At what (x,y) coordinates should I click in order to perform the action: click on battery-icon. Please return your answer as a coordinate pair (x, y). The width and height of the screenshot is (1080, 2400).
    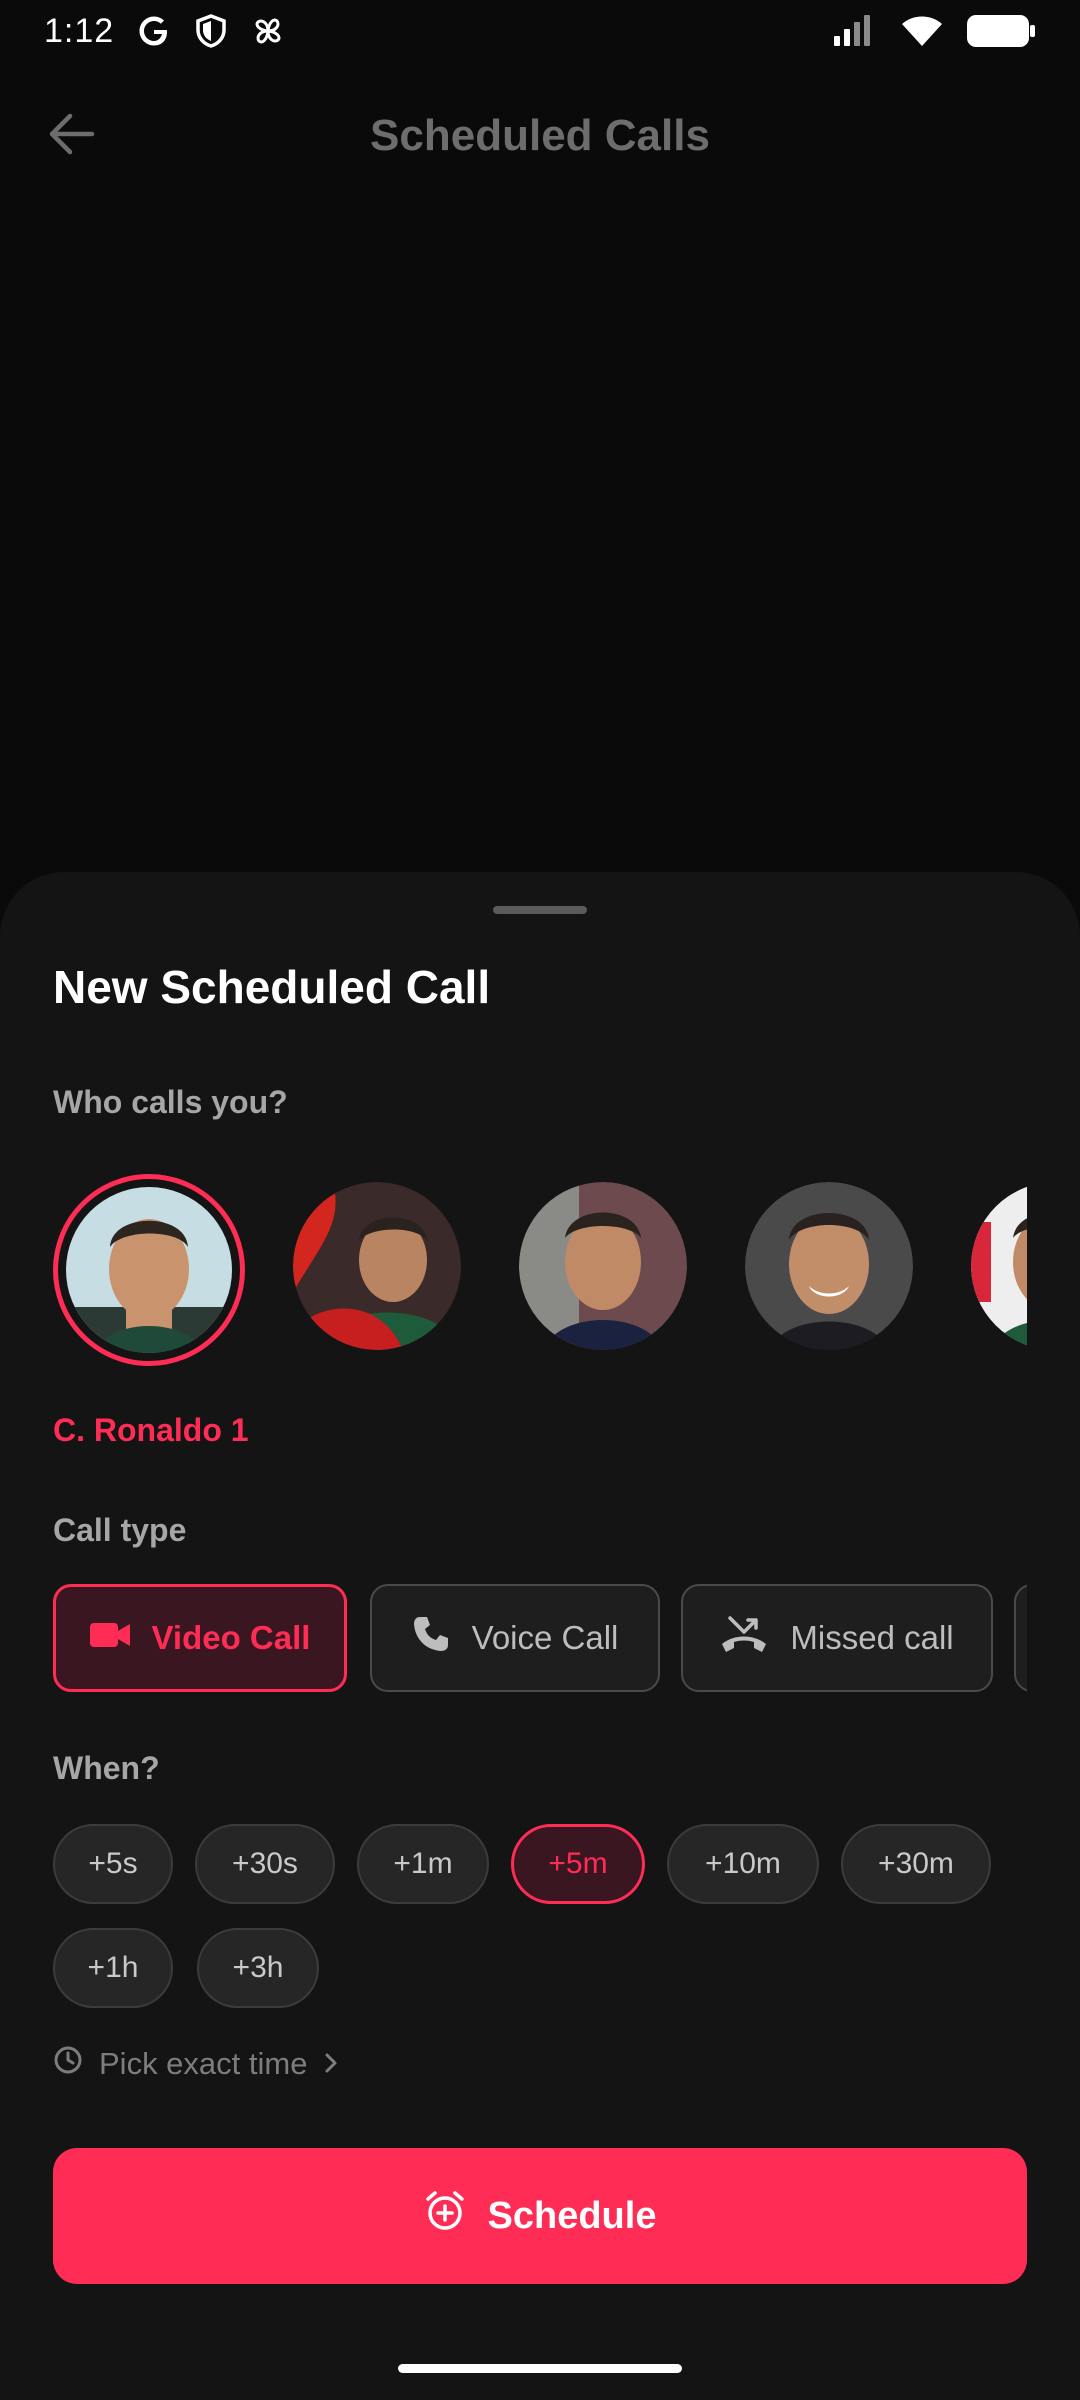
    Looking at the image, I should click on (1001, 31).